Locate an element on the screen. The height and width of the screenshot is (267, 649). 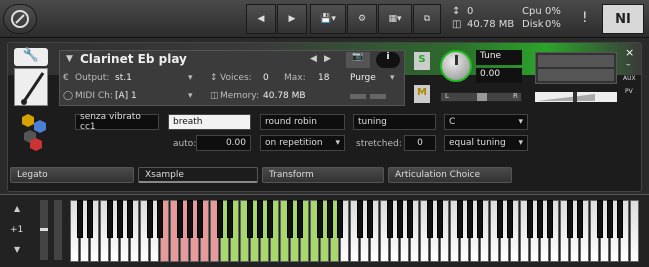
voices-value: 0 is located at coordinates (266, 78).